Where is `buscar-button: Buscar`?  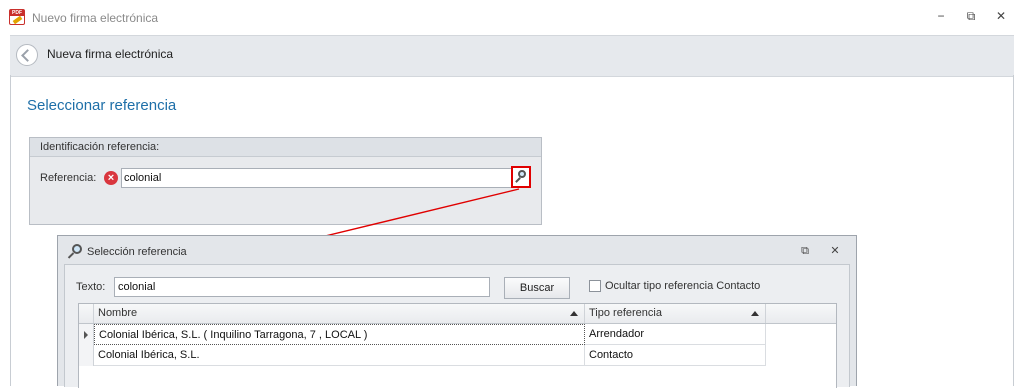 buscar-button: Buscar is located at coordinates (537, 288).